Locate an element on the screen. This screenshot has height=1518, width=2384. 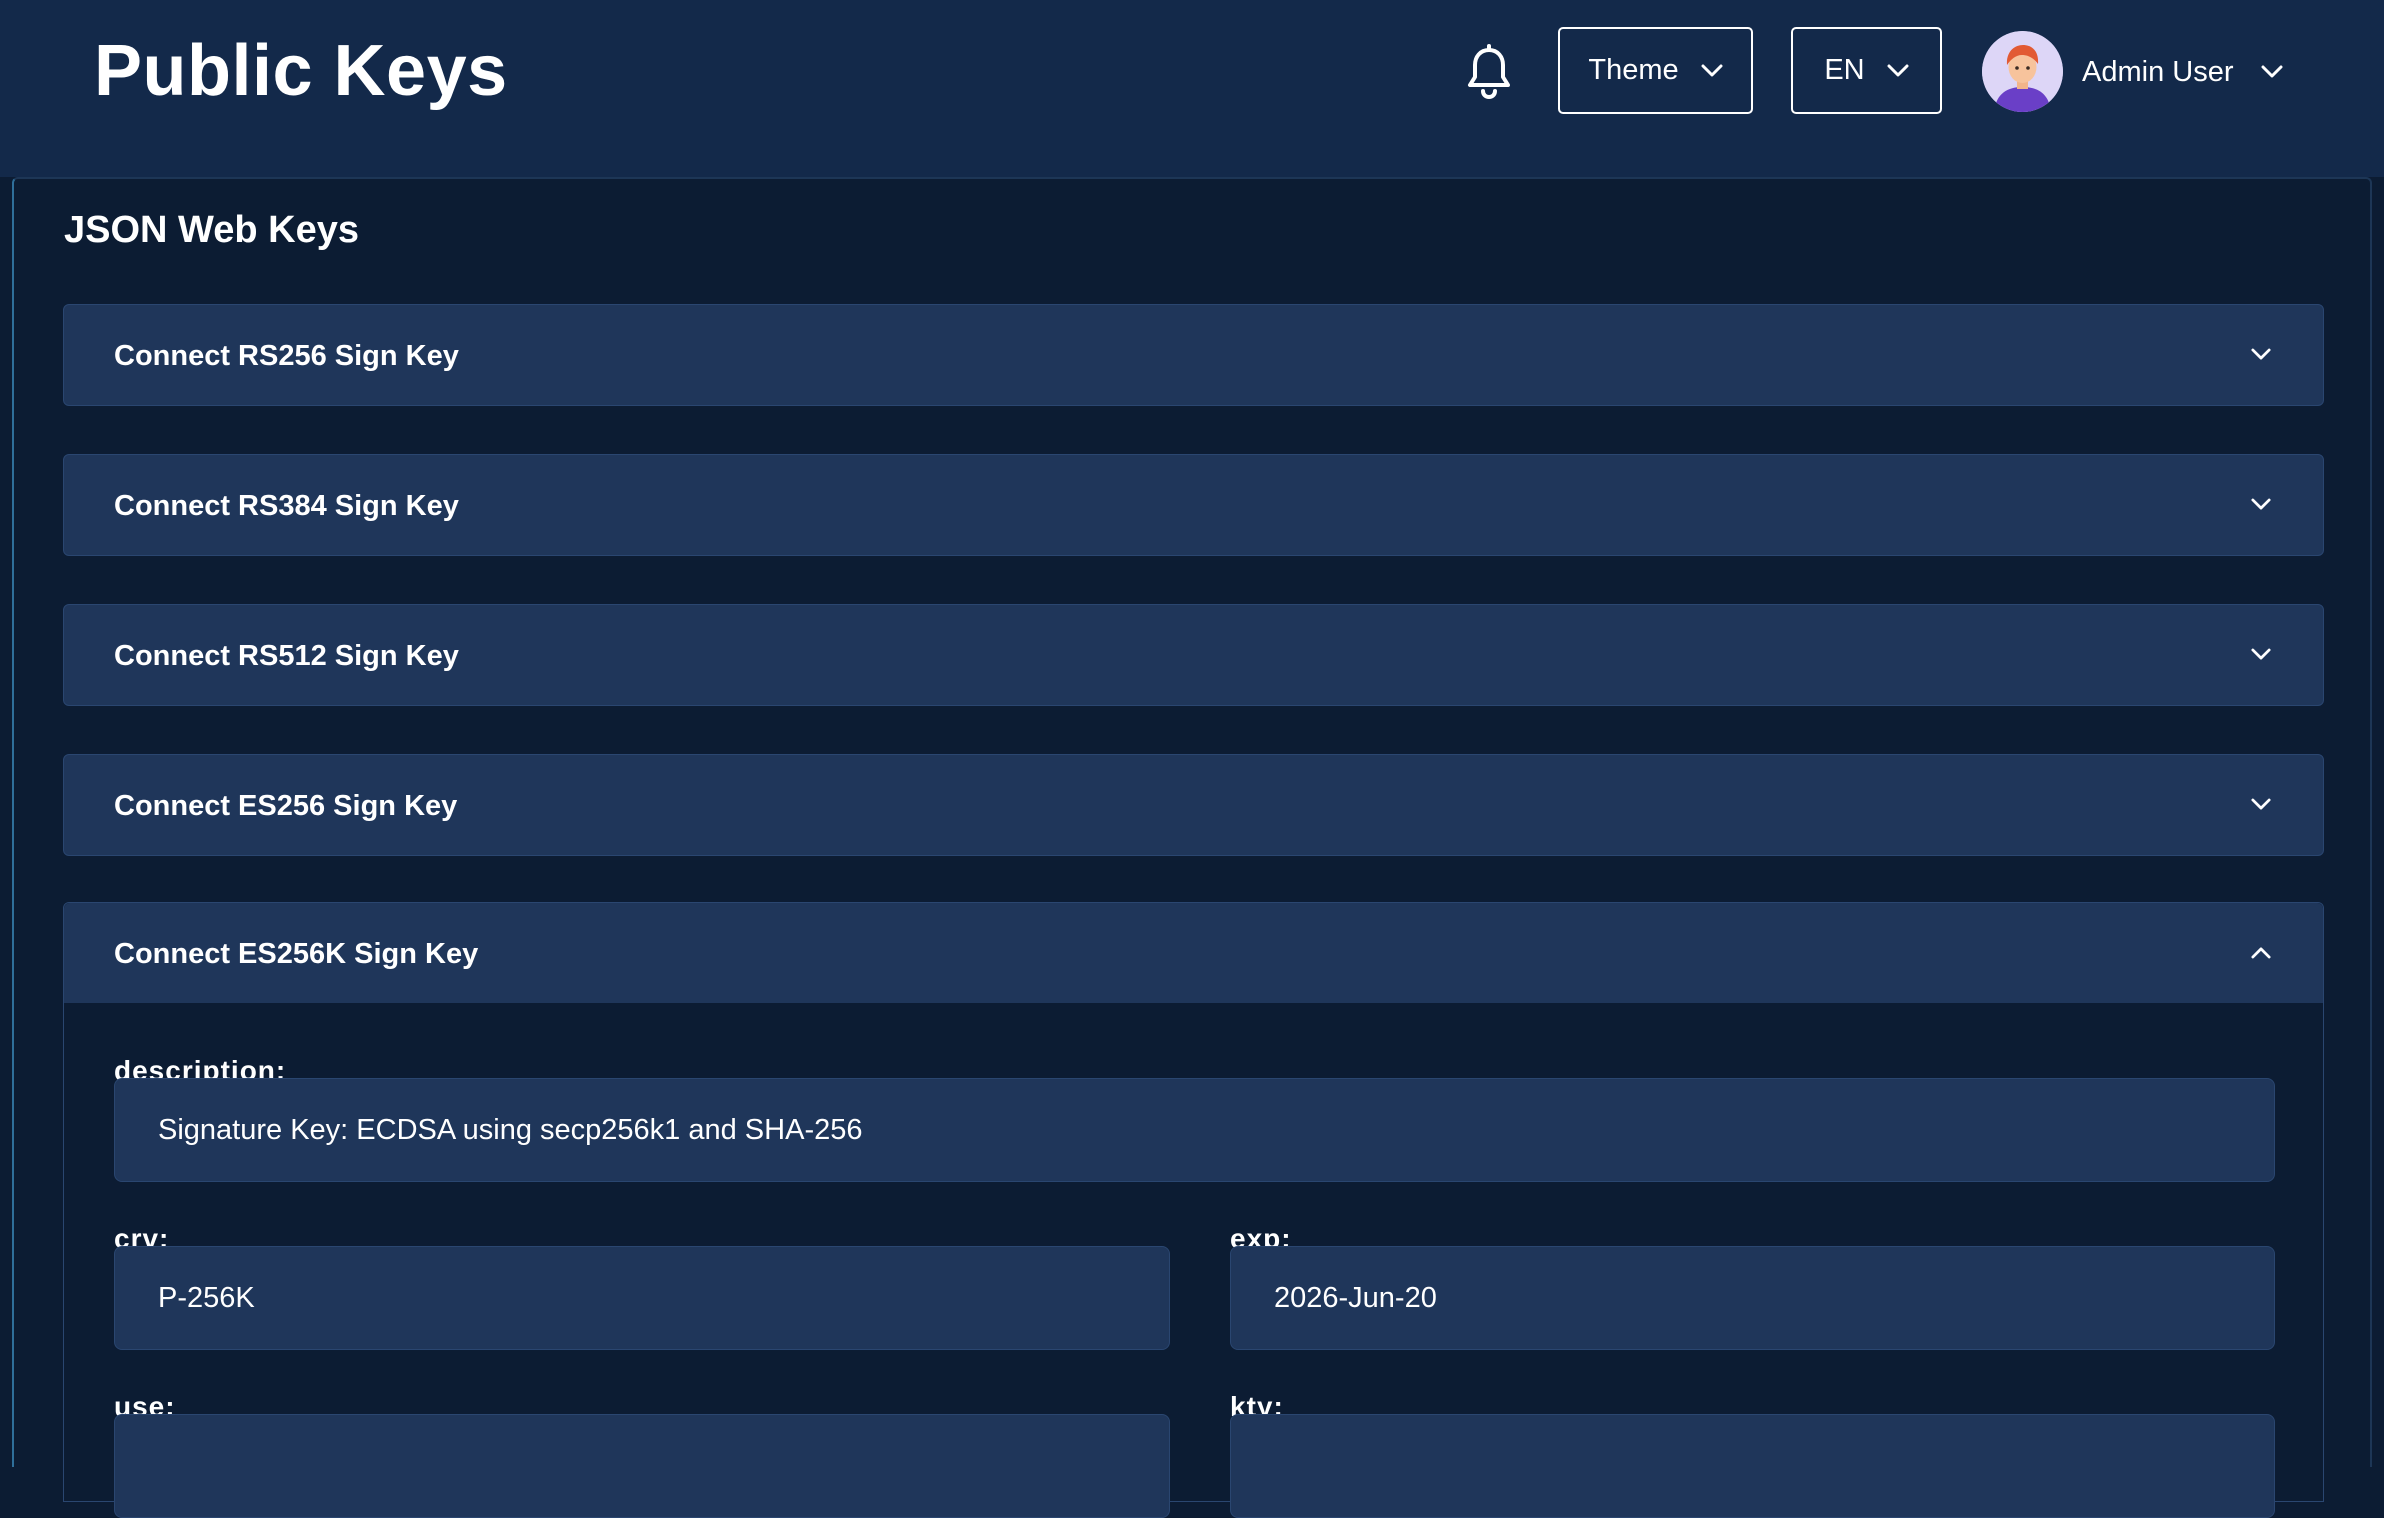
accordion-rs512: Connect RS512 Sign Key is located at coordinates (1193, 655).